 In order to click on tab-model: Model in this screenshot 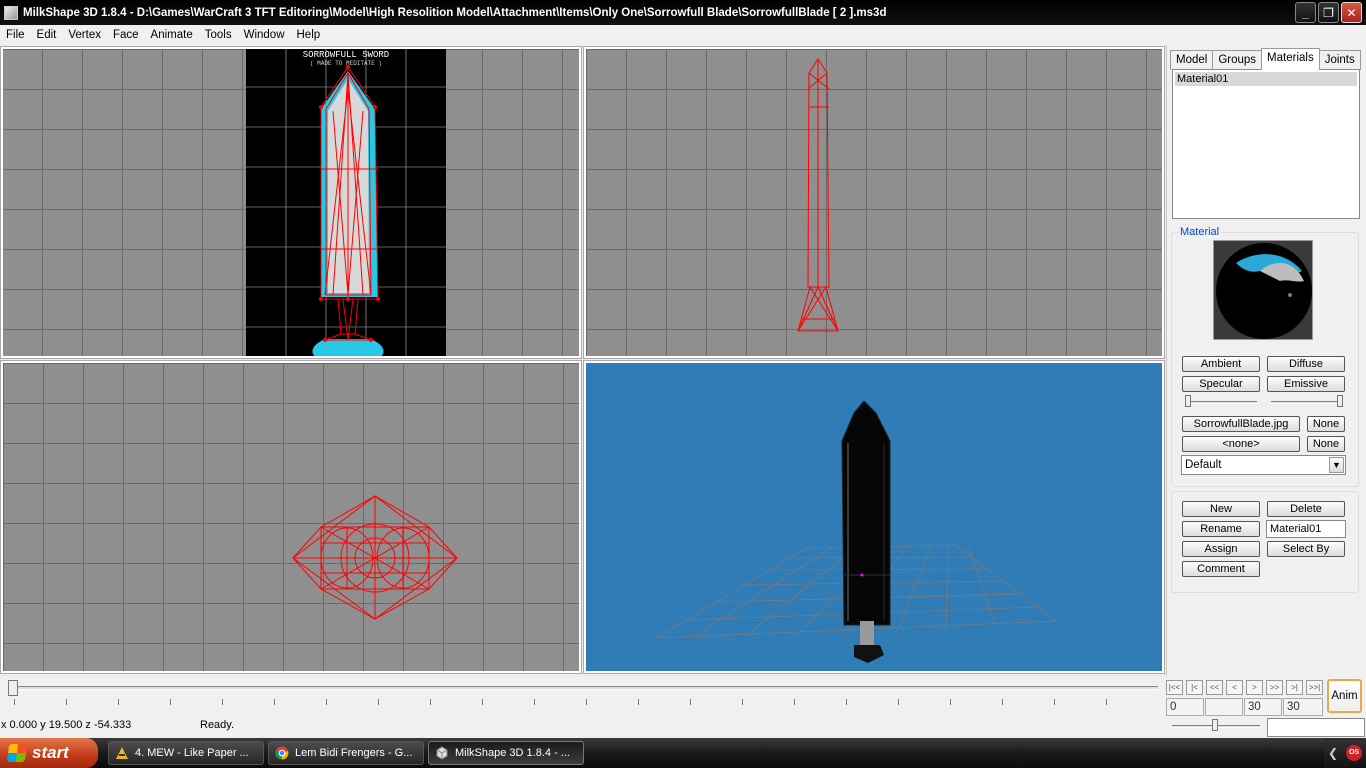, I will do `click(1192, 60)`.